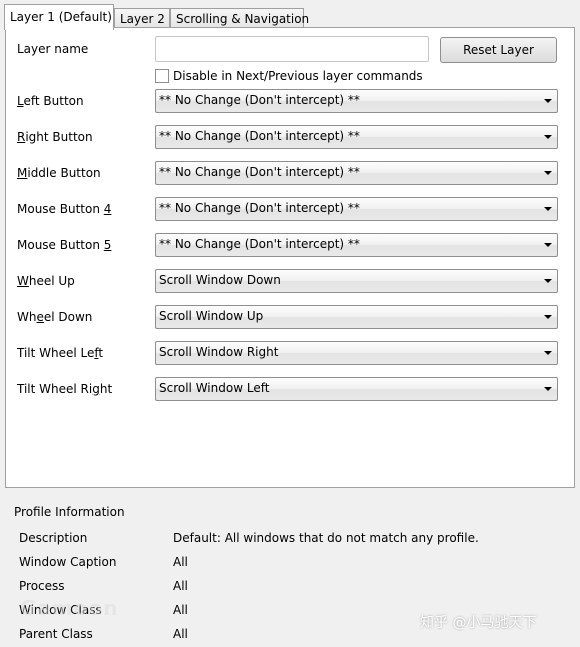  I want to click on window-caption-label: Window Caption, so click(68, 562).